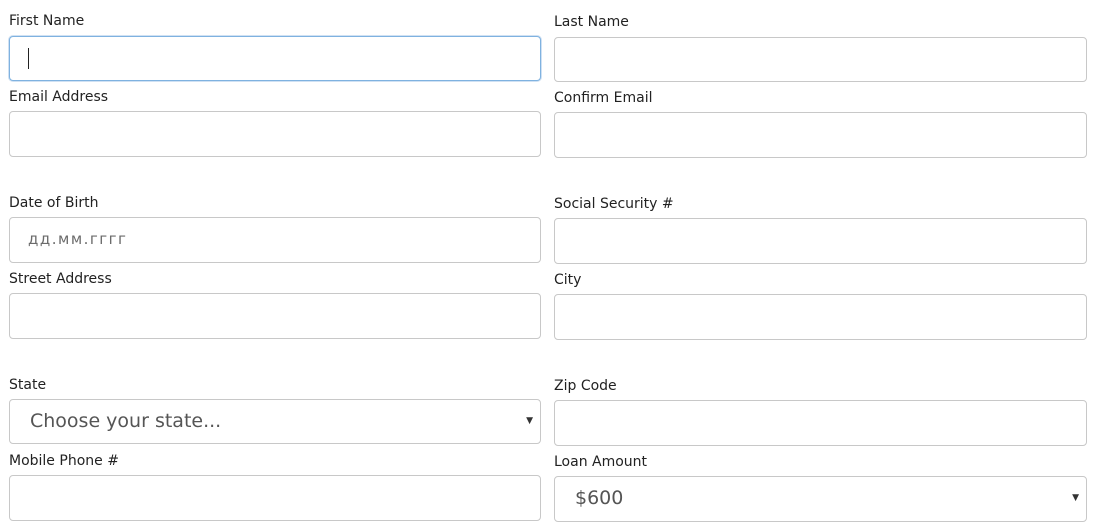  I want to click on last-name-input, so click(820, 59).